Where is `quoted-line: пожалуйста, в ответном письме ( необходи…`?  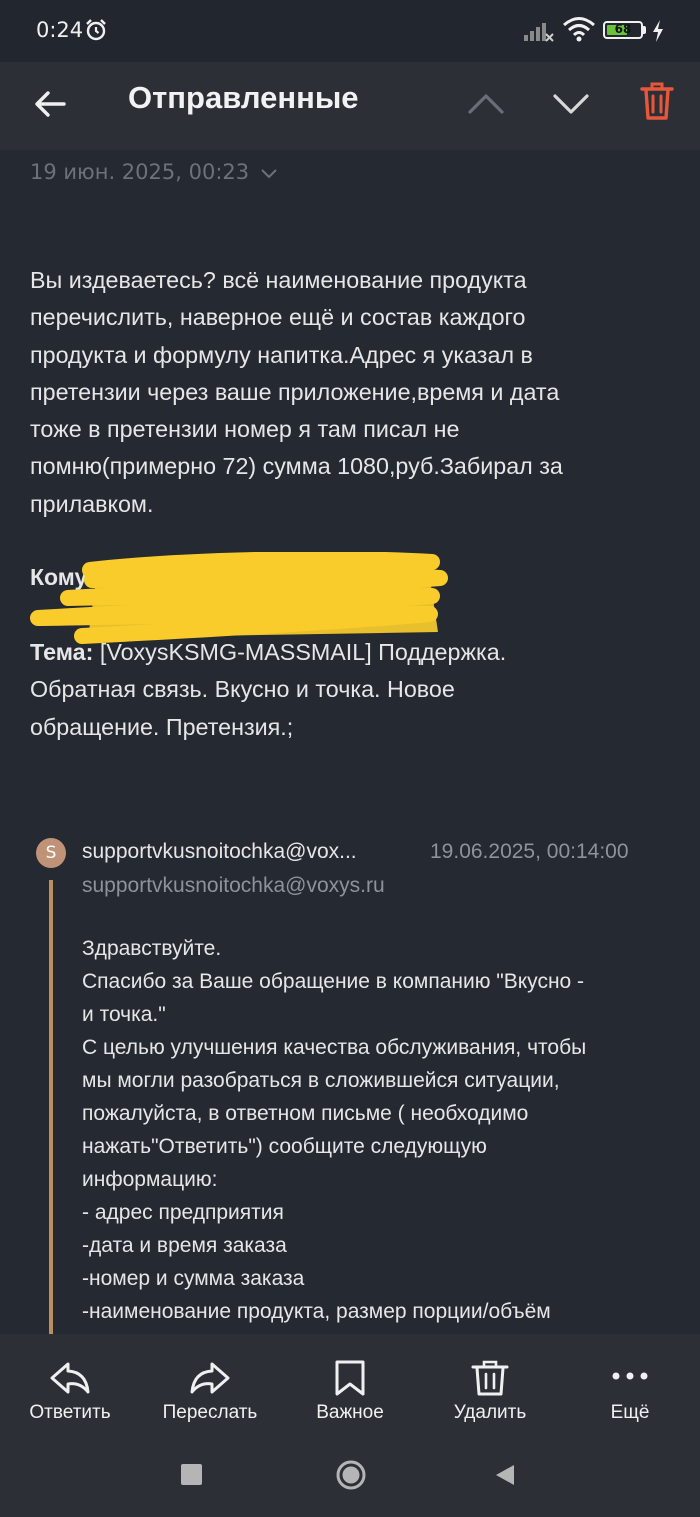
quoted-line: пожалуйста, в ответном письме ( необходи… is located at coordinates (305, 1113).